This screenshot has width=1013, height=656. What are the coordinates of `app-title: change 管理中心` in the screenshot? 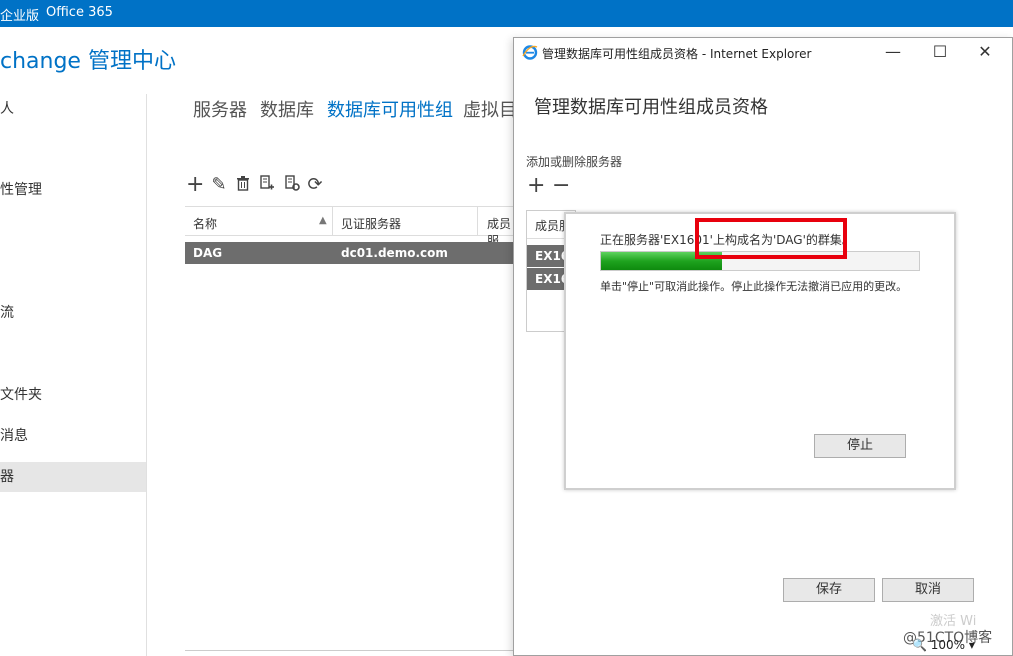 It's located at (88, 61).